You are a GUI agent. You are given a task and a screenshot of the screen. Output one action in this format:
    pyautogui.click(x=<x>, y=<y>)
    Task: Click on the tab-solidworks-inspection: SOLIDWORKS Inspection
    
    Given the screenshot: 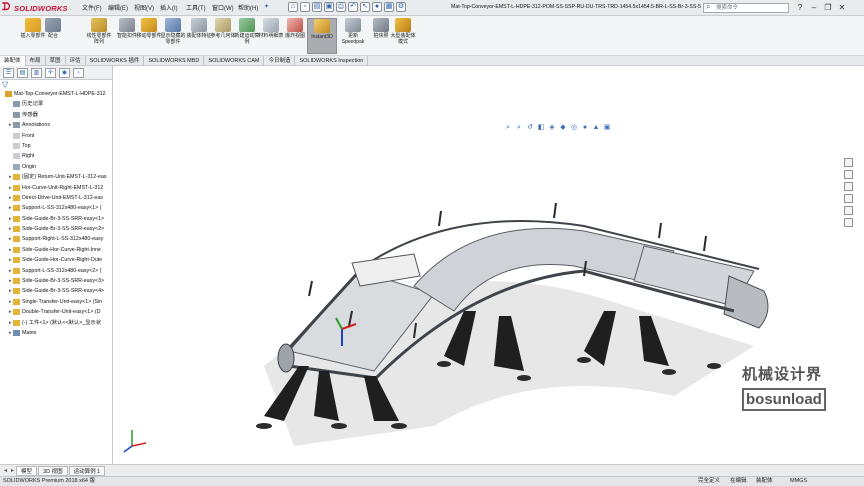 What is the action you would take?
    pyautogui.click(x=332, y=61)
    